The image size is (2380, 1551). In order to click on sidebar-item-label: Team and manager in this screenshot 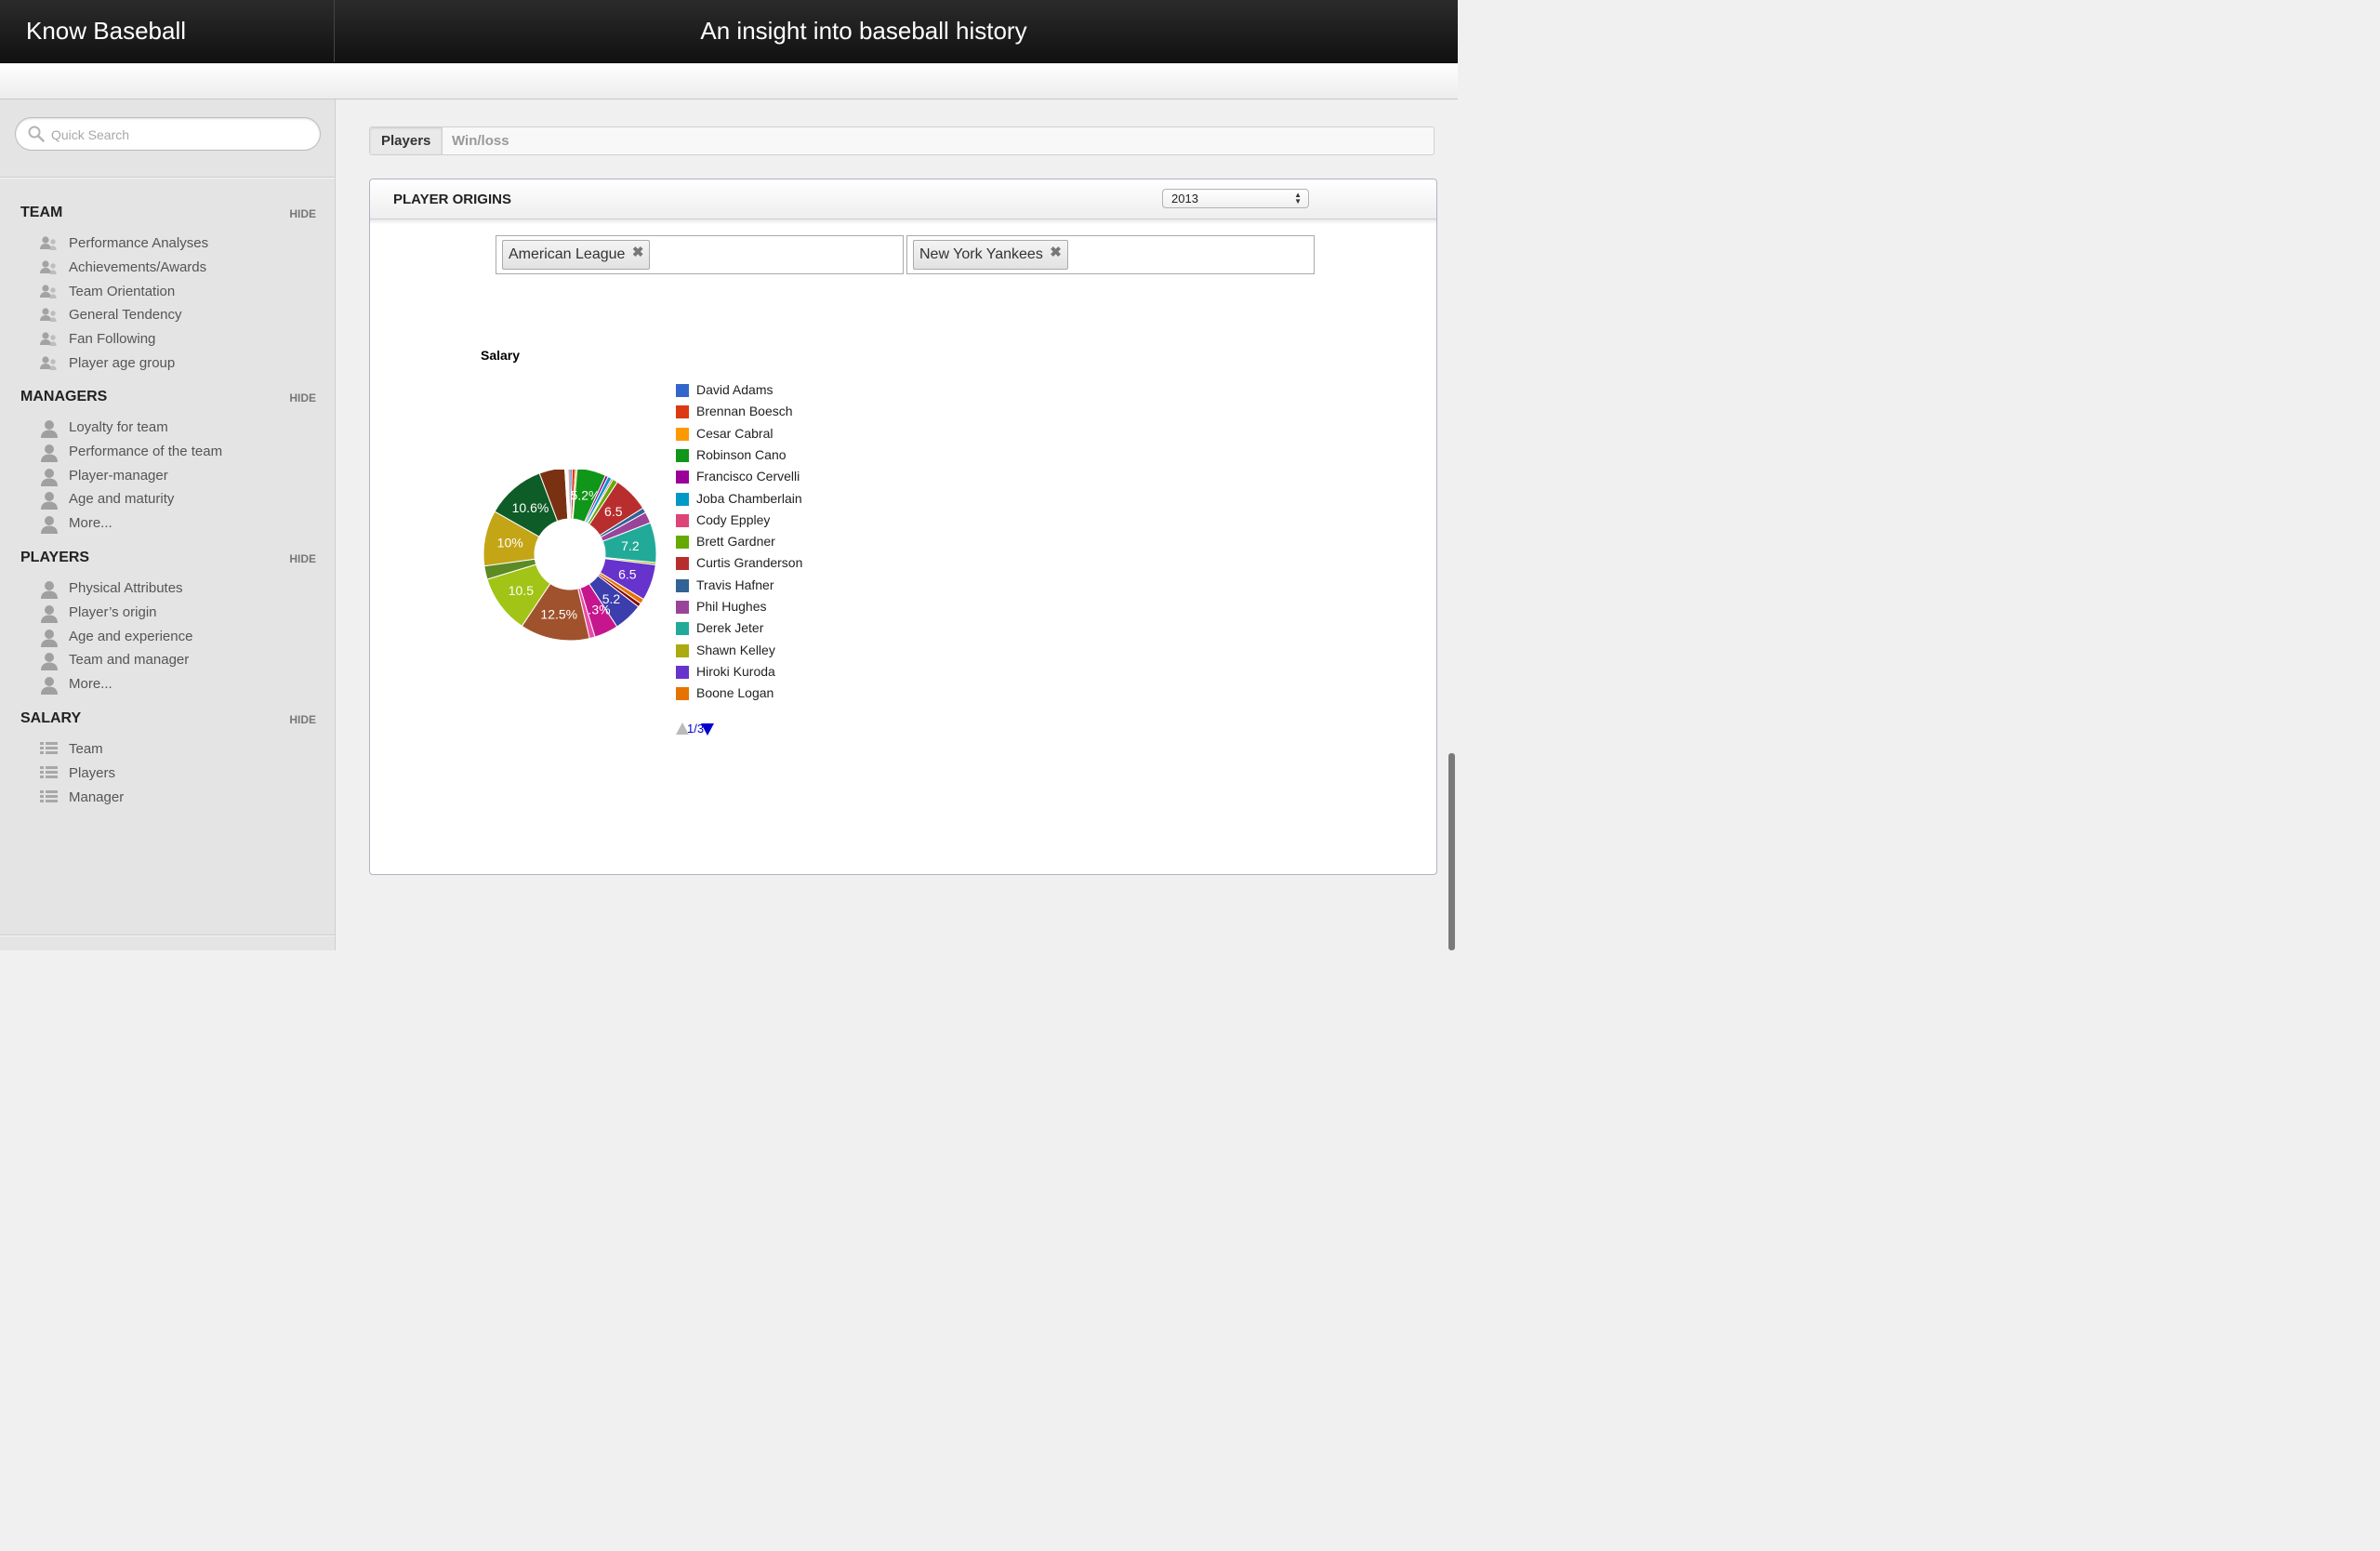, I will do `click(129, 660)`.